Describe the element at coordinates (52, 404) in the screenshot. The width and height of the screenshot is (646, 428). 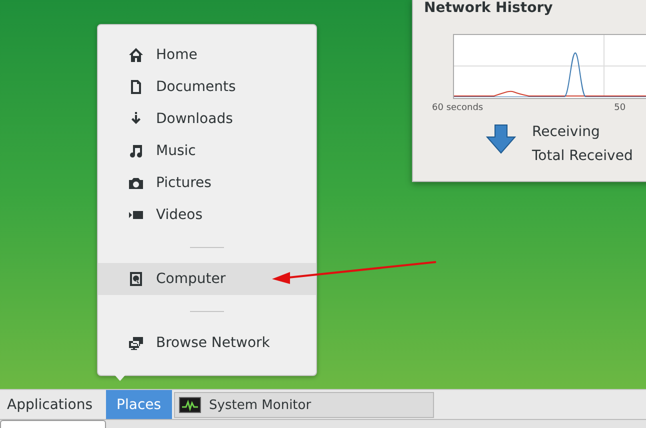
I see `panel-menu-button: Applications` at that location.